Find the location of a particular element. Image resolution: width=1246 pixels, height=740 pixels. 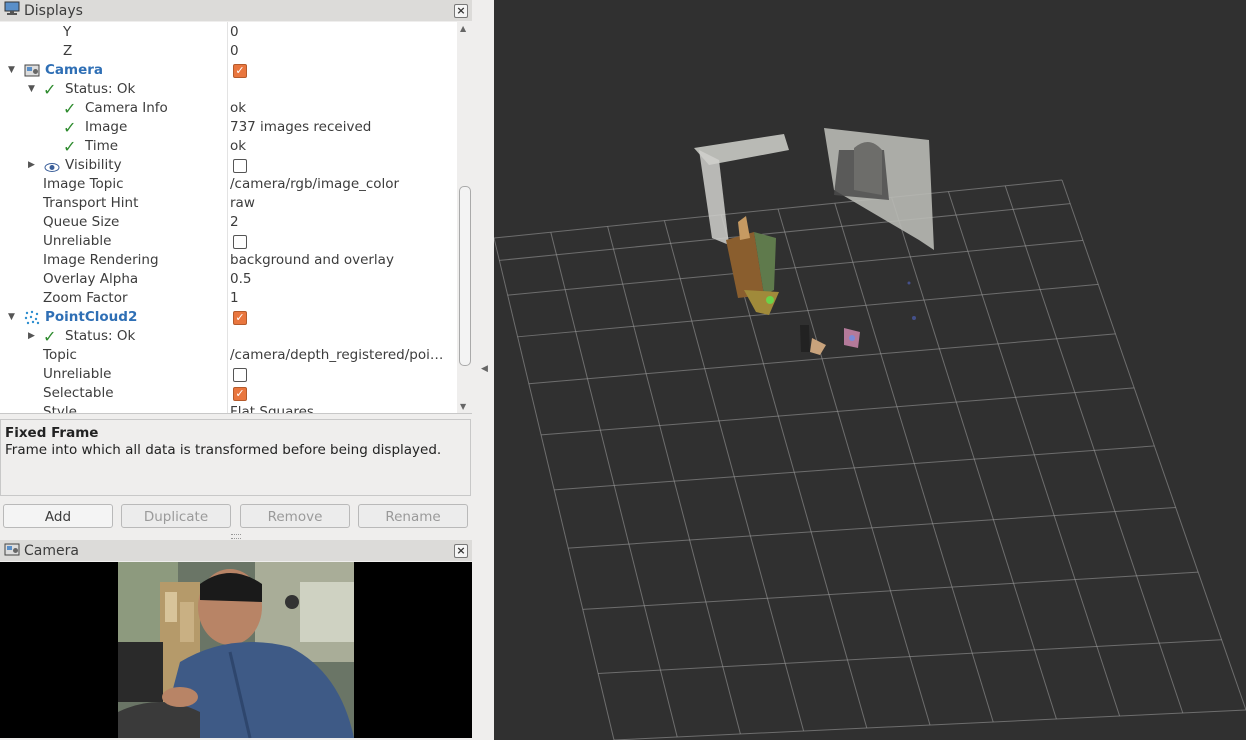

tree-row: Style Flat Squares is located at coordinates (228, 408).